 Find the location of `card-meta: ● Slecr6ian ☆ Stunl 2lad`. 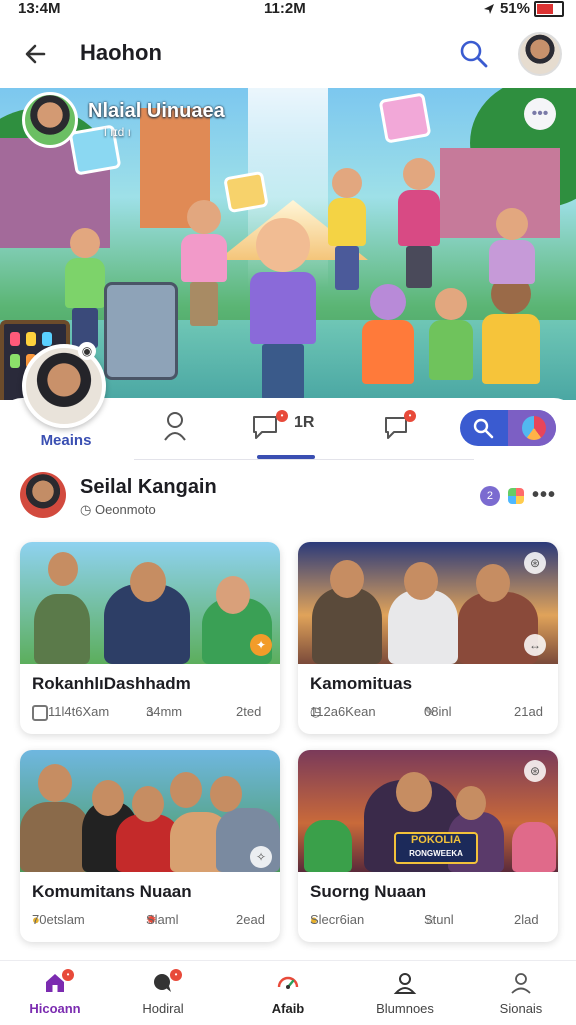

card-meta: ● Slecr6ian ☆ Stunl 2lad is located at coordinates (428, 922).